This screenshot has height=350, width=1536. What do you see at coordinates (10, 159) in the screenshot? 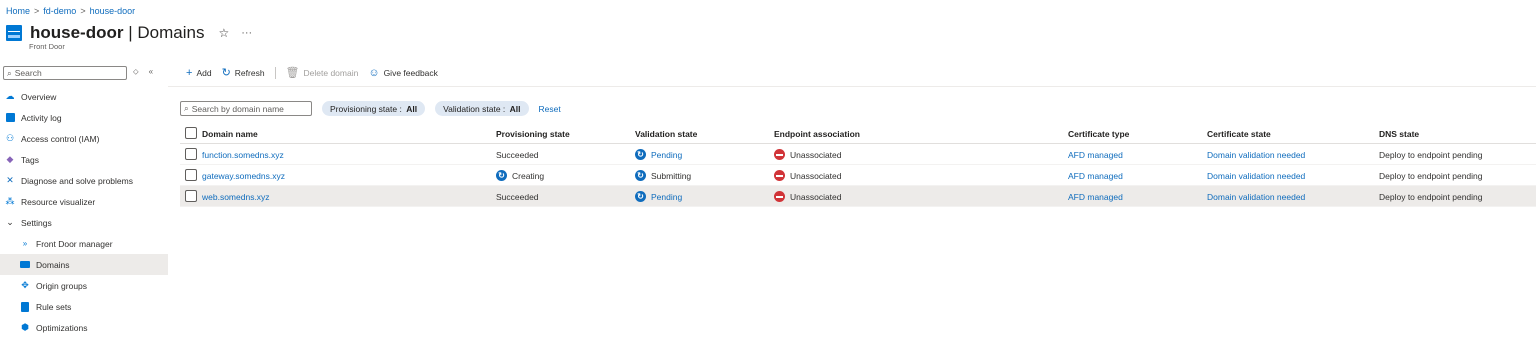
I see `tag-icon: ◆` at bounding box center [10, 159].